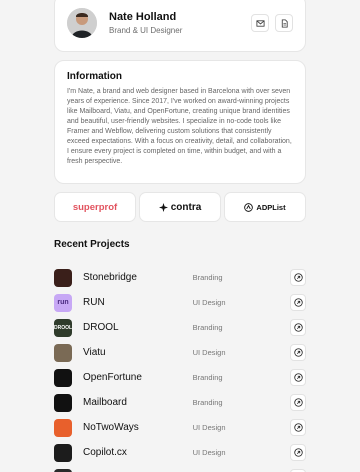 Image resolution: width=360 pixels, height=472 pixels. I want to click on profile-name: Nate Holland, so click(143, 17).